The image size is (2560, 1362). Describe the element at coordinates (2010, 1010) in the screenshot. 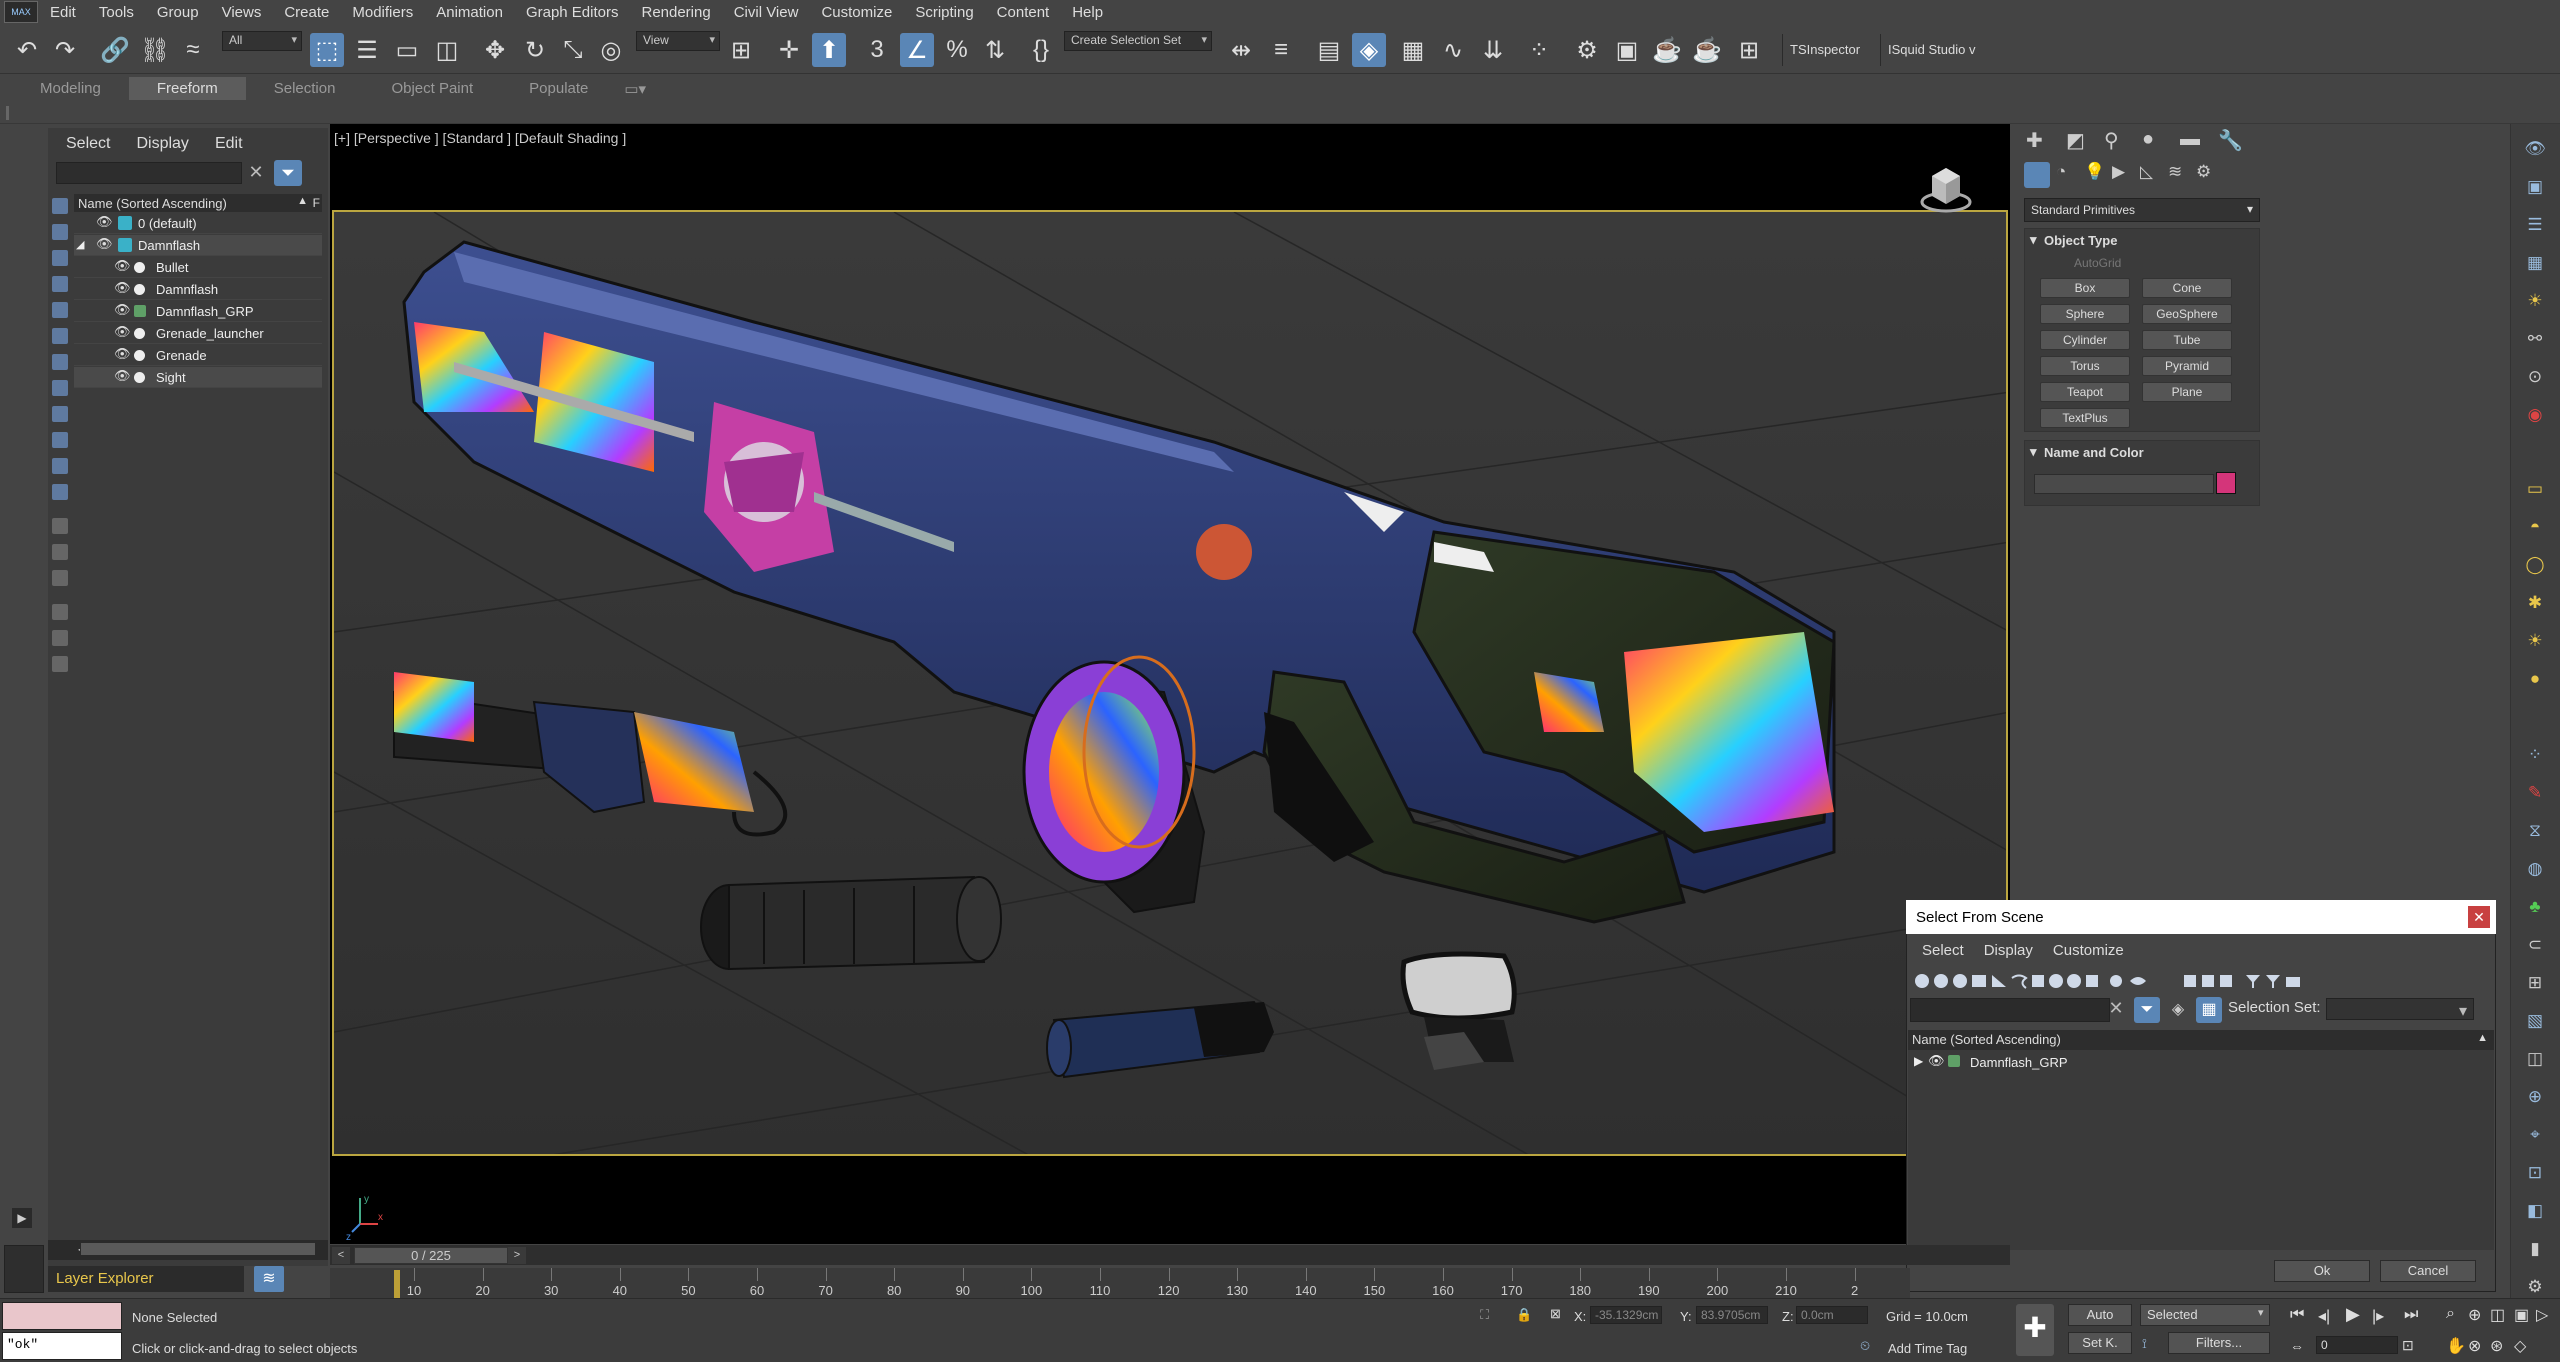

I see `dialog-search-input` at that location.